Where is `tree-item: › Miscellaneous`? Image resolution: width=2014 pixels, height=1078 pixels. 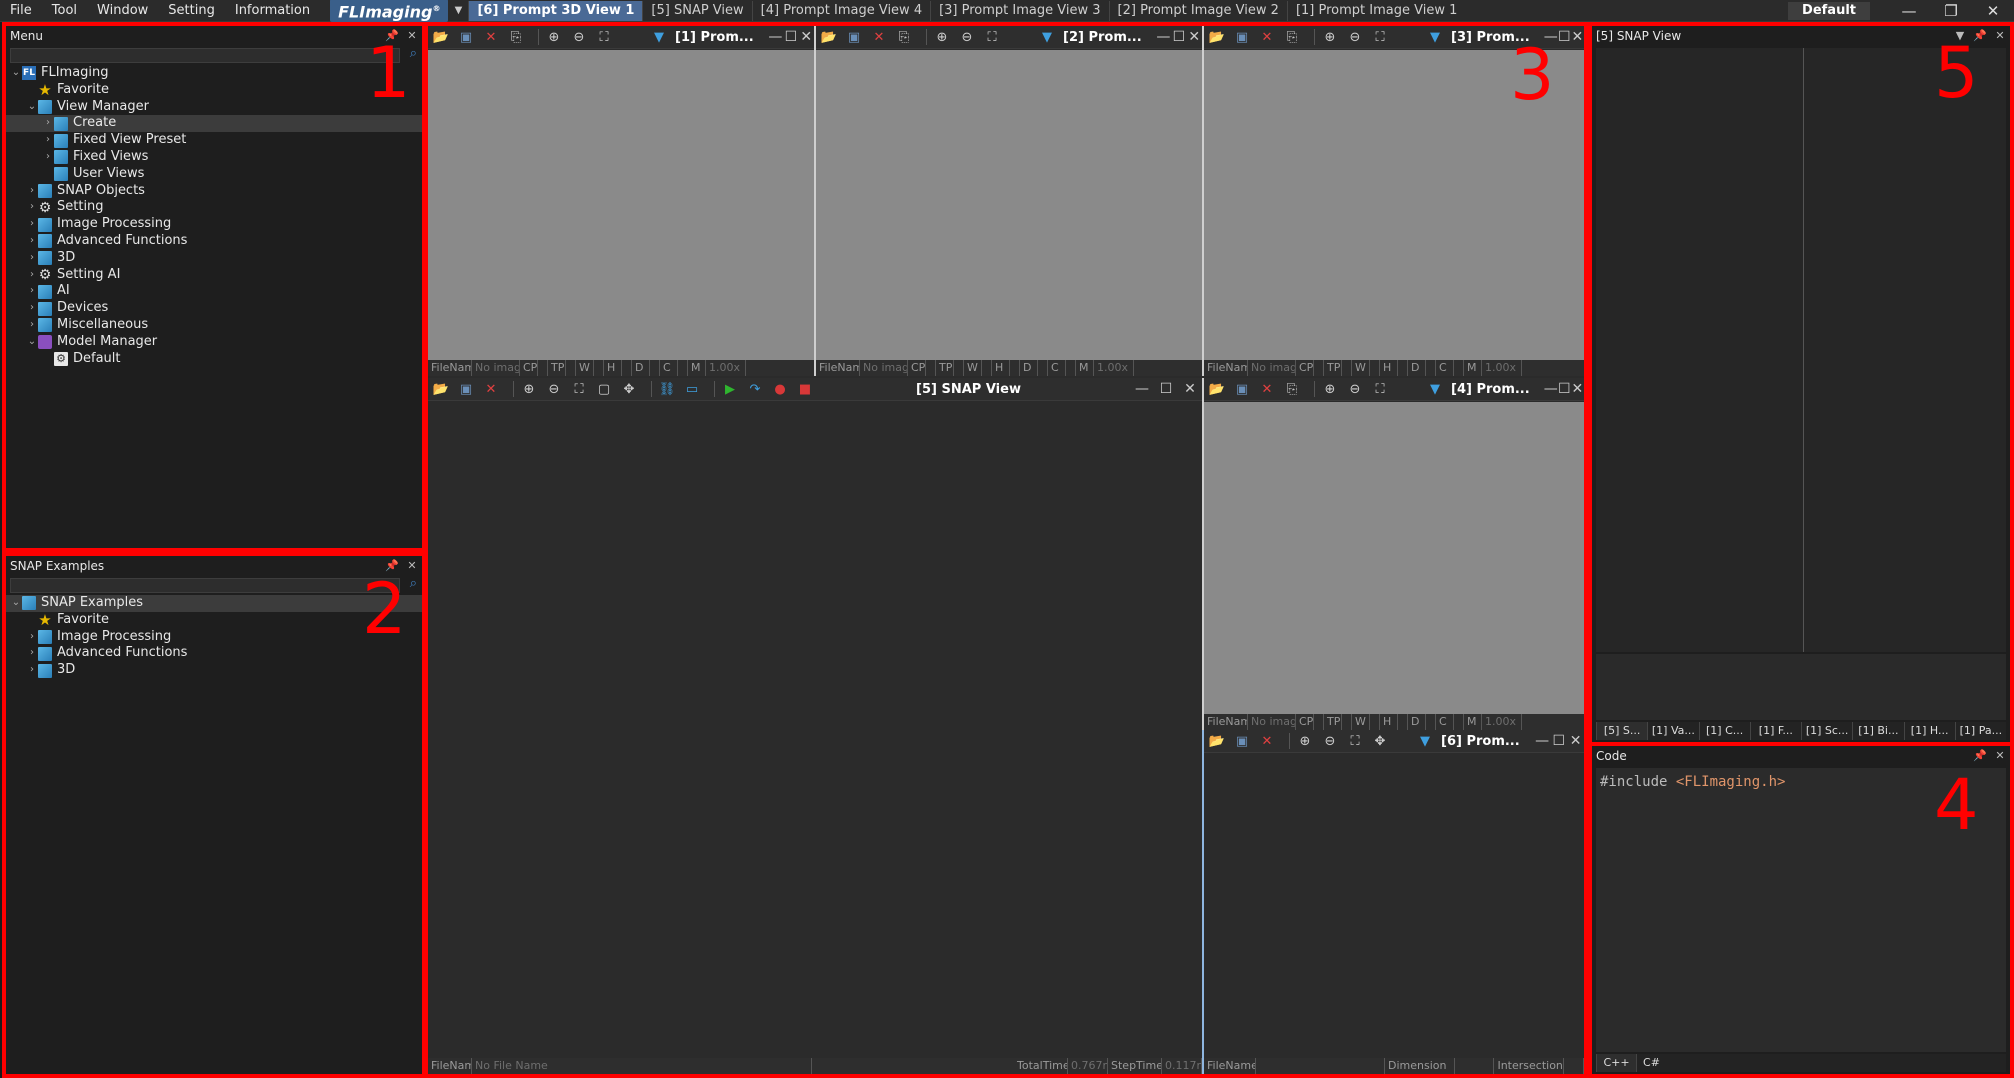
tree-item: › Miscellaneous is located at coordinates (214, 325).